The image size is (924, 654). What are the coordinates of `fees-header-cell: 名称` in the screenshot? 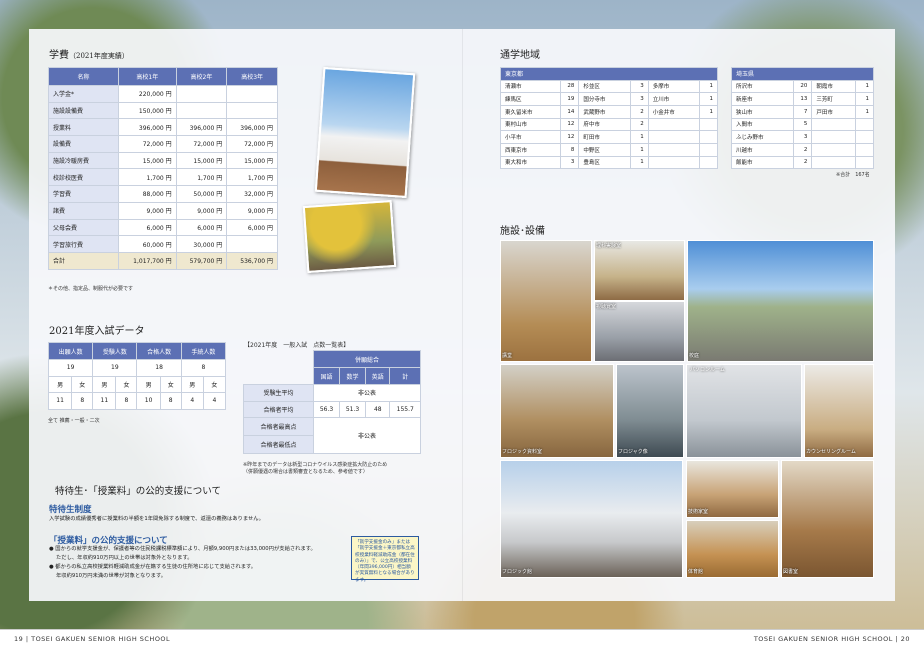 It's located at (83, 76).